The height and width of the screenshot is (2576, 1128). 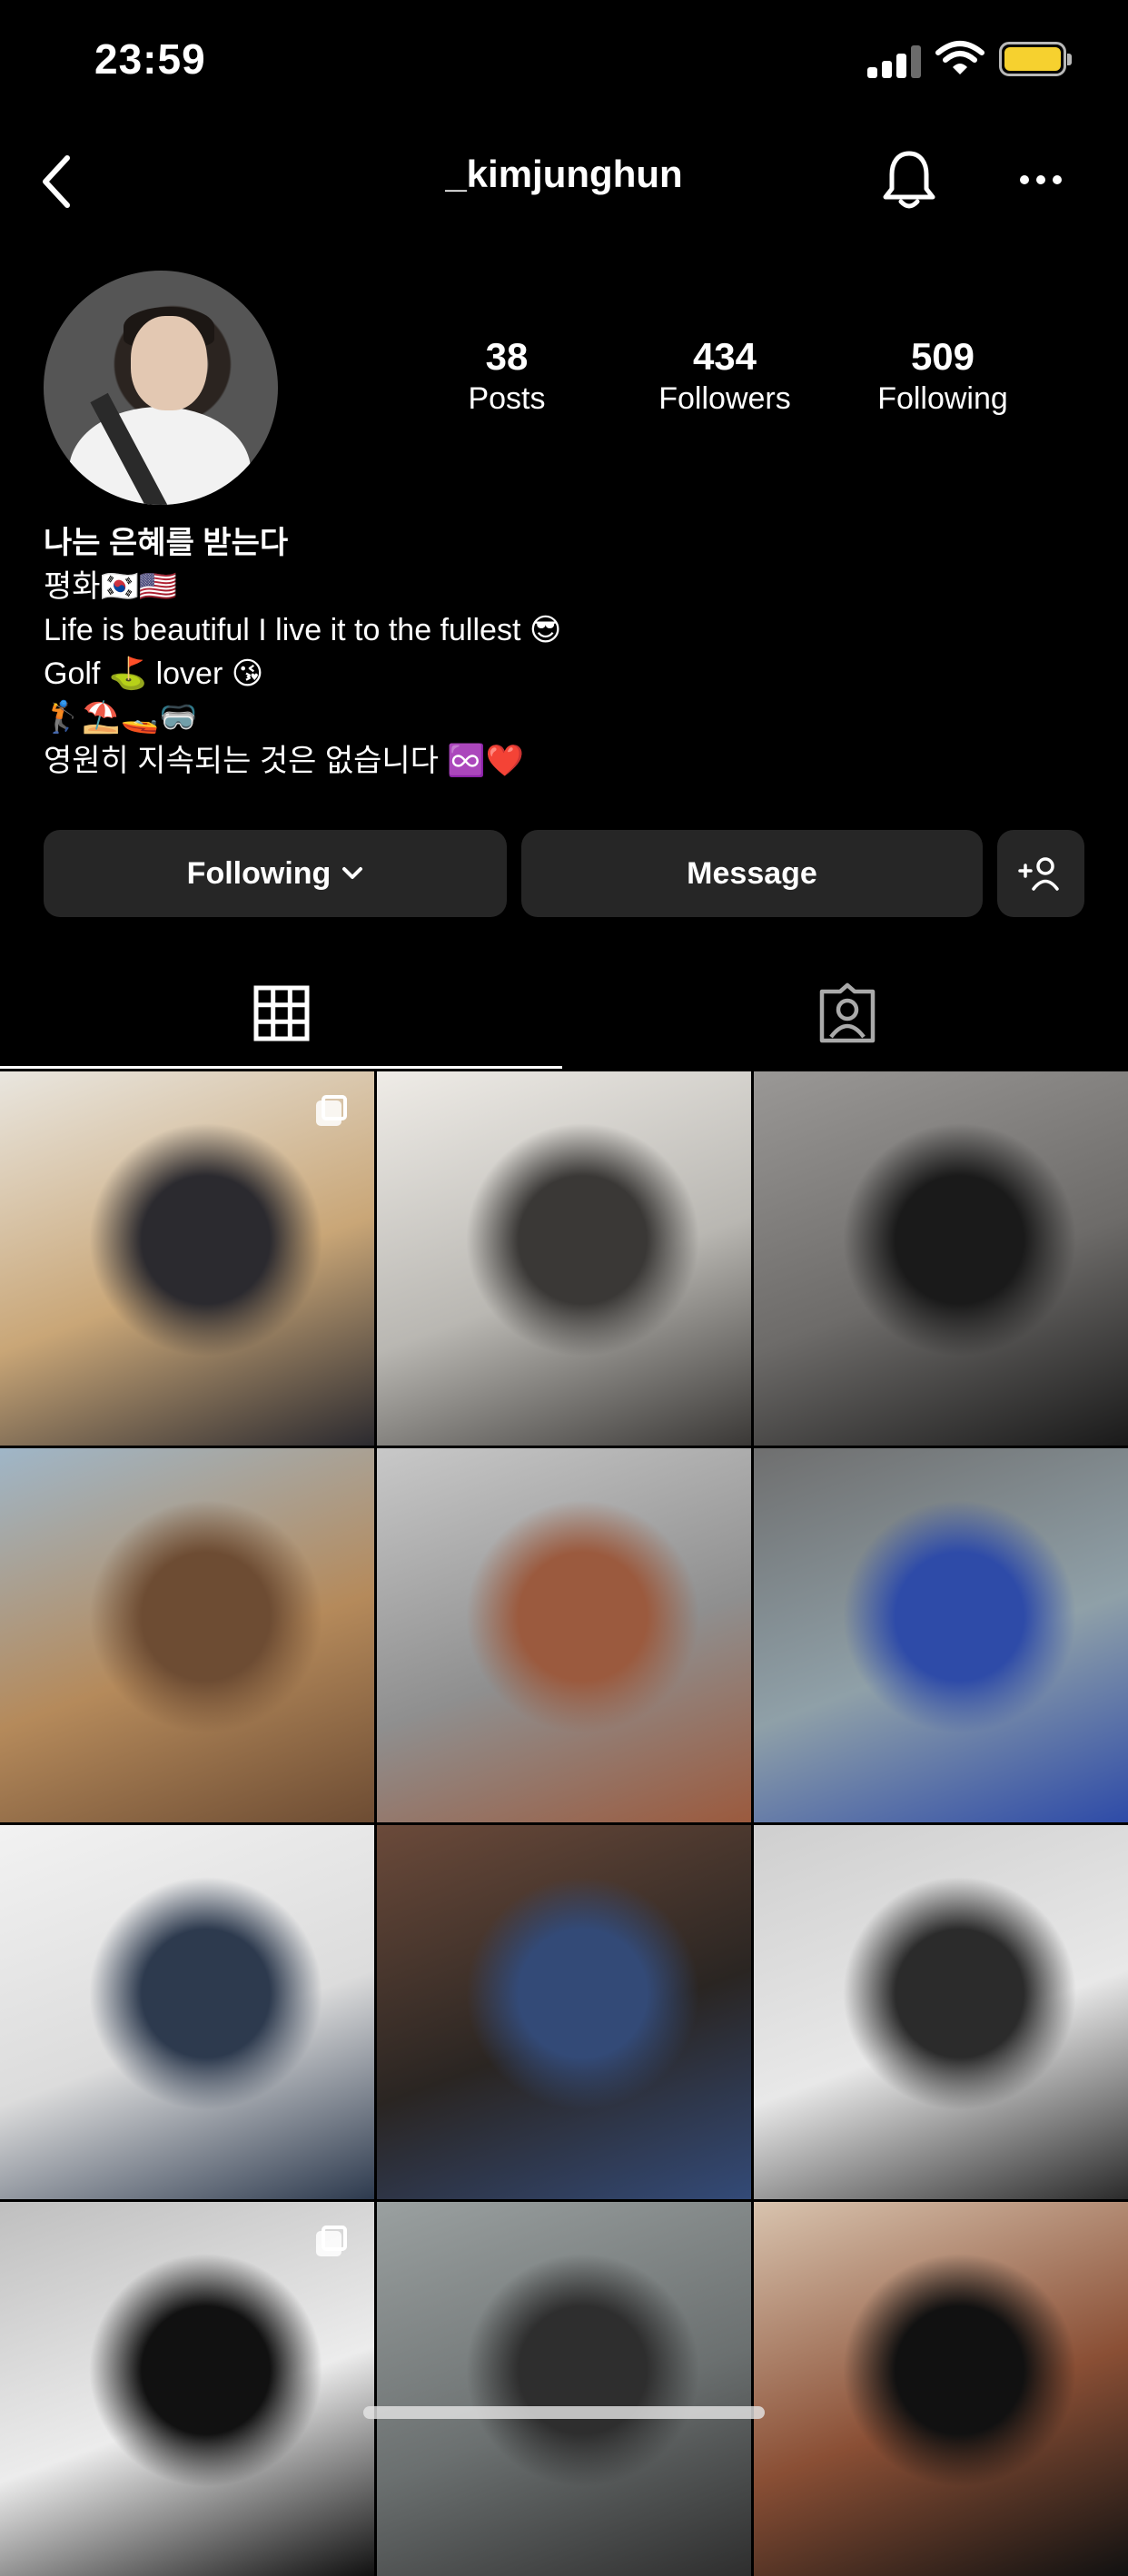 What do you see at coordinates (121, 717) in the screenshot?
I see `bio-line: 🏌️⛱️🚤🥽` at bounding box center [121, 717].